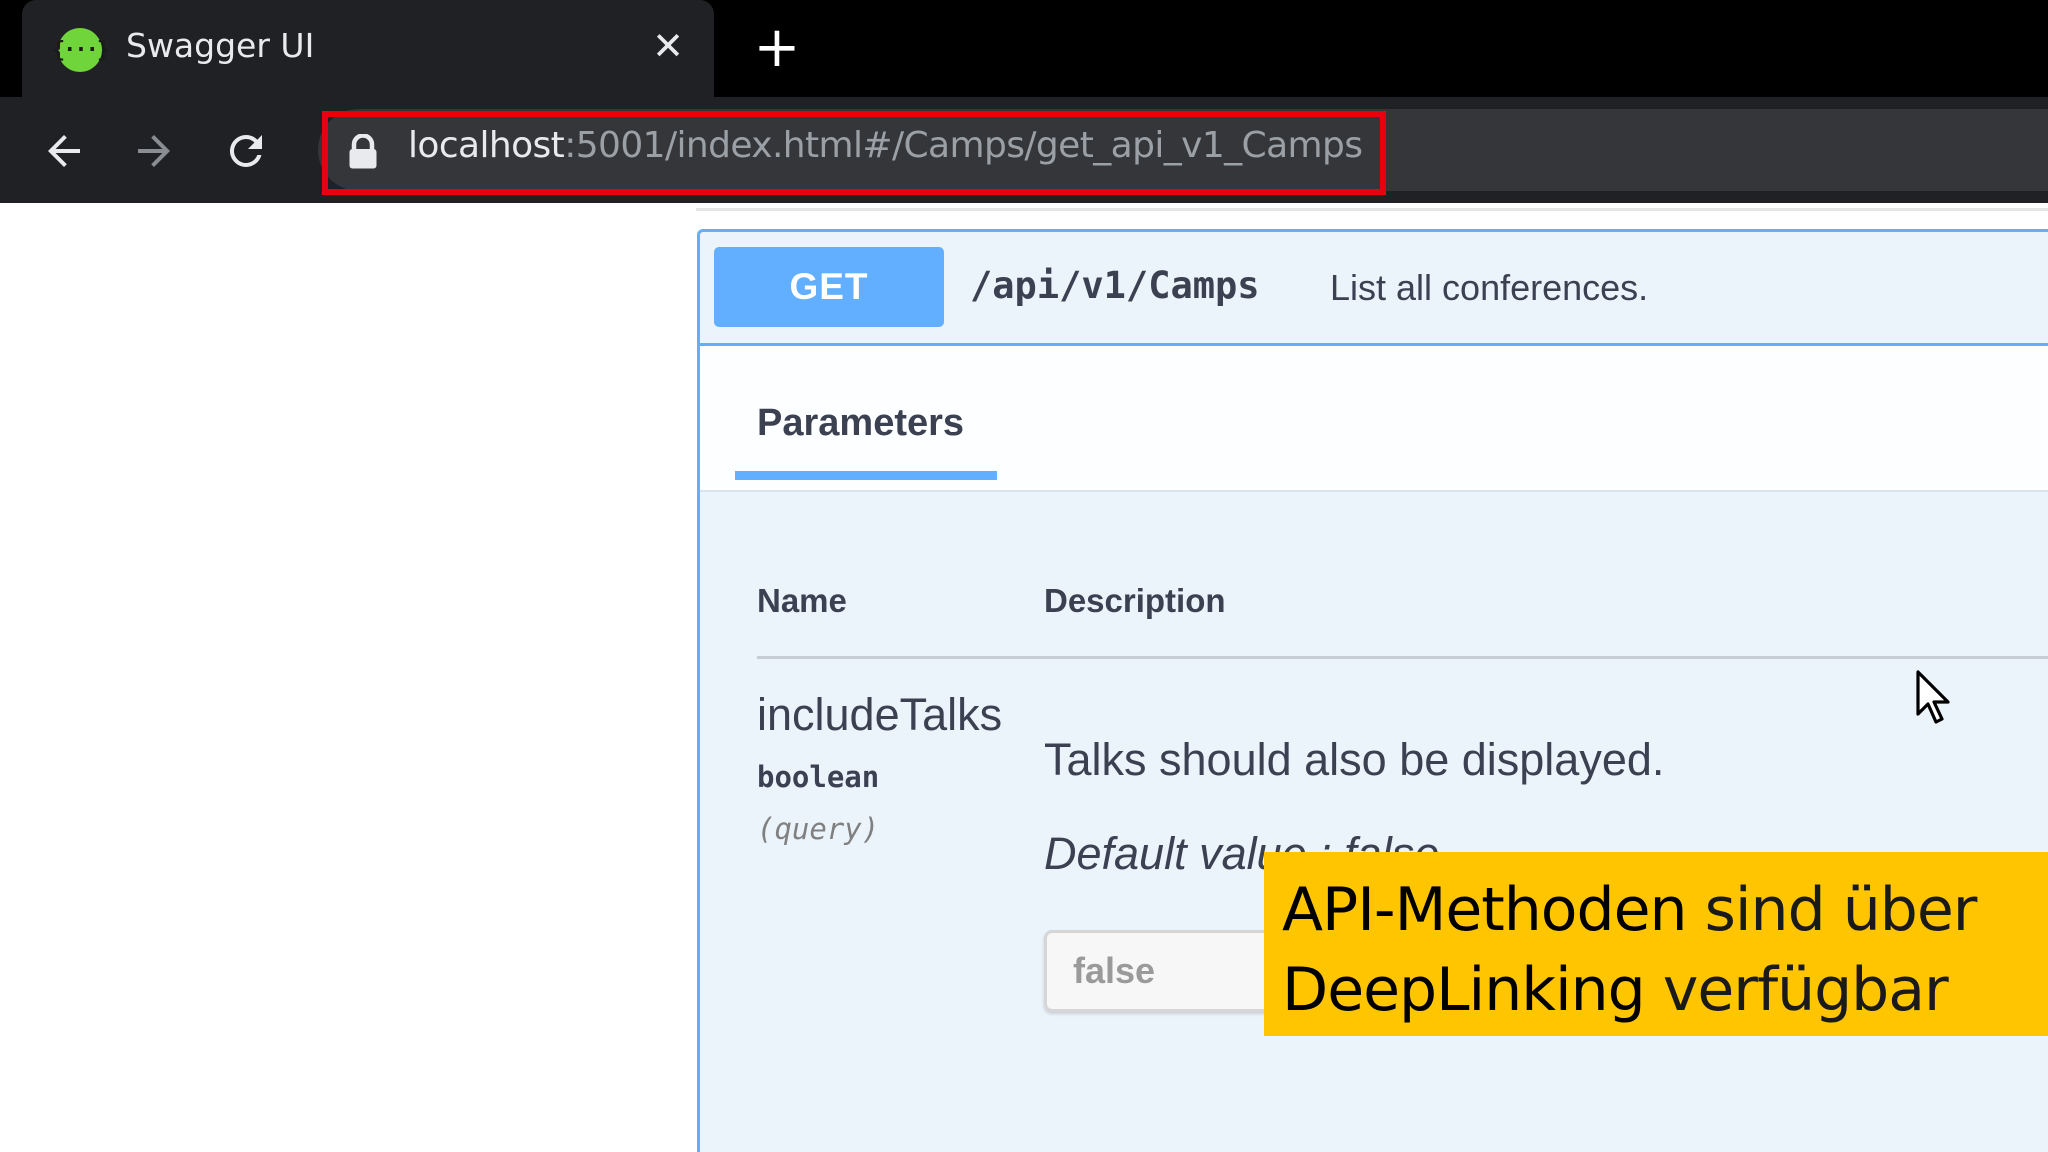  I want to click on caption-line-2: DeepLinking verfügbar, so click(1665, 990).